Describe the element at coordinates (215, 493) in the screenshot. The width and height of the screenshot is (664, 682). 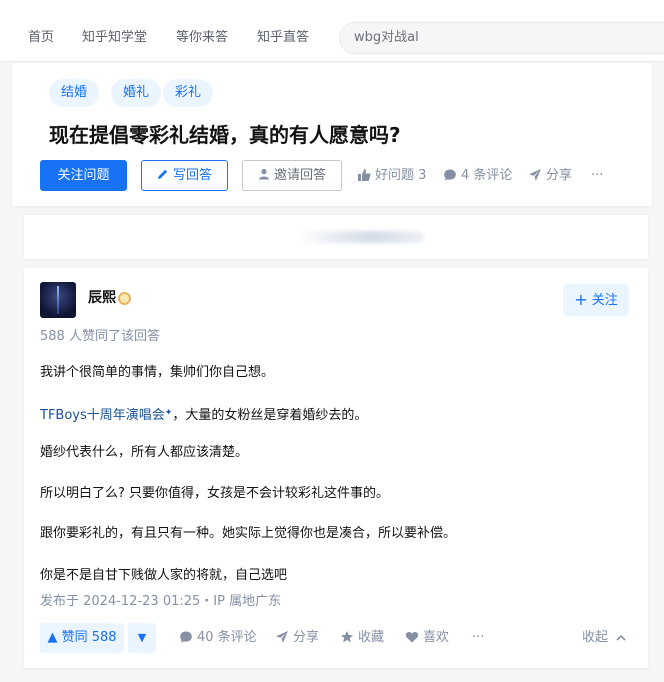
I see `answer-paragraph: 所以明白了么? 只要你值得，女孩是不会计较彩礼这件事的。` at that location.